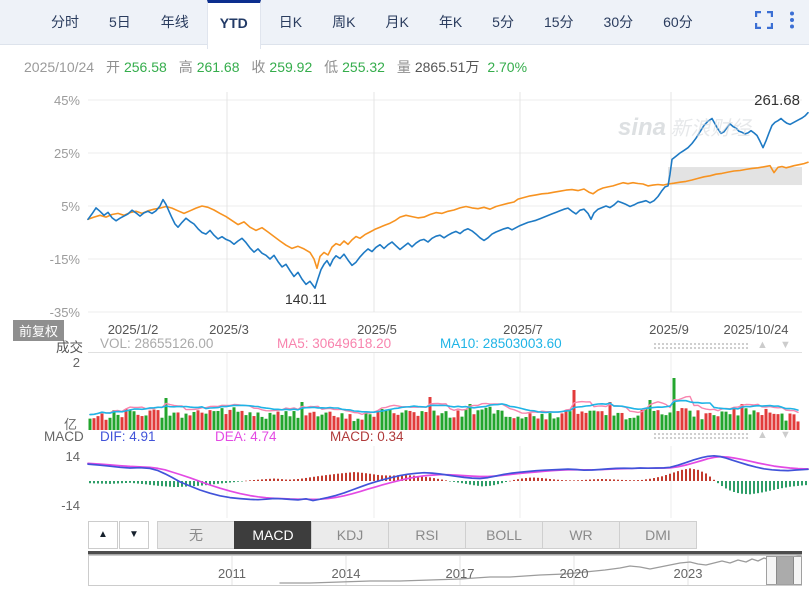  I want to click on period-tabbar: 分时 5日 年线 YTD 日K 周K 月K 年K 5分 15分 30分 60分, so click(404, 24).